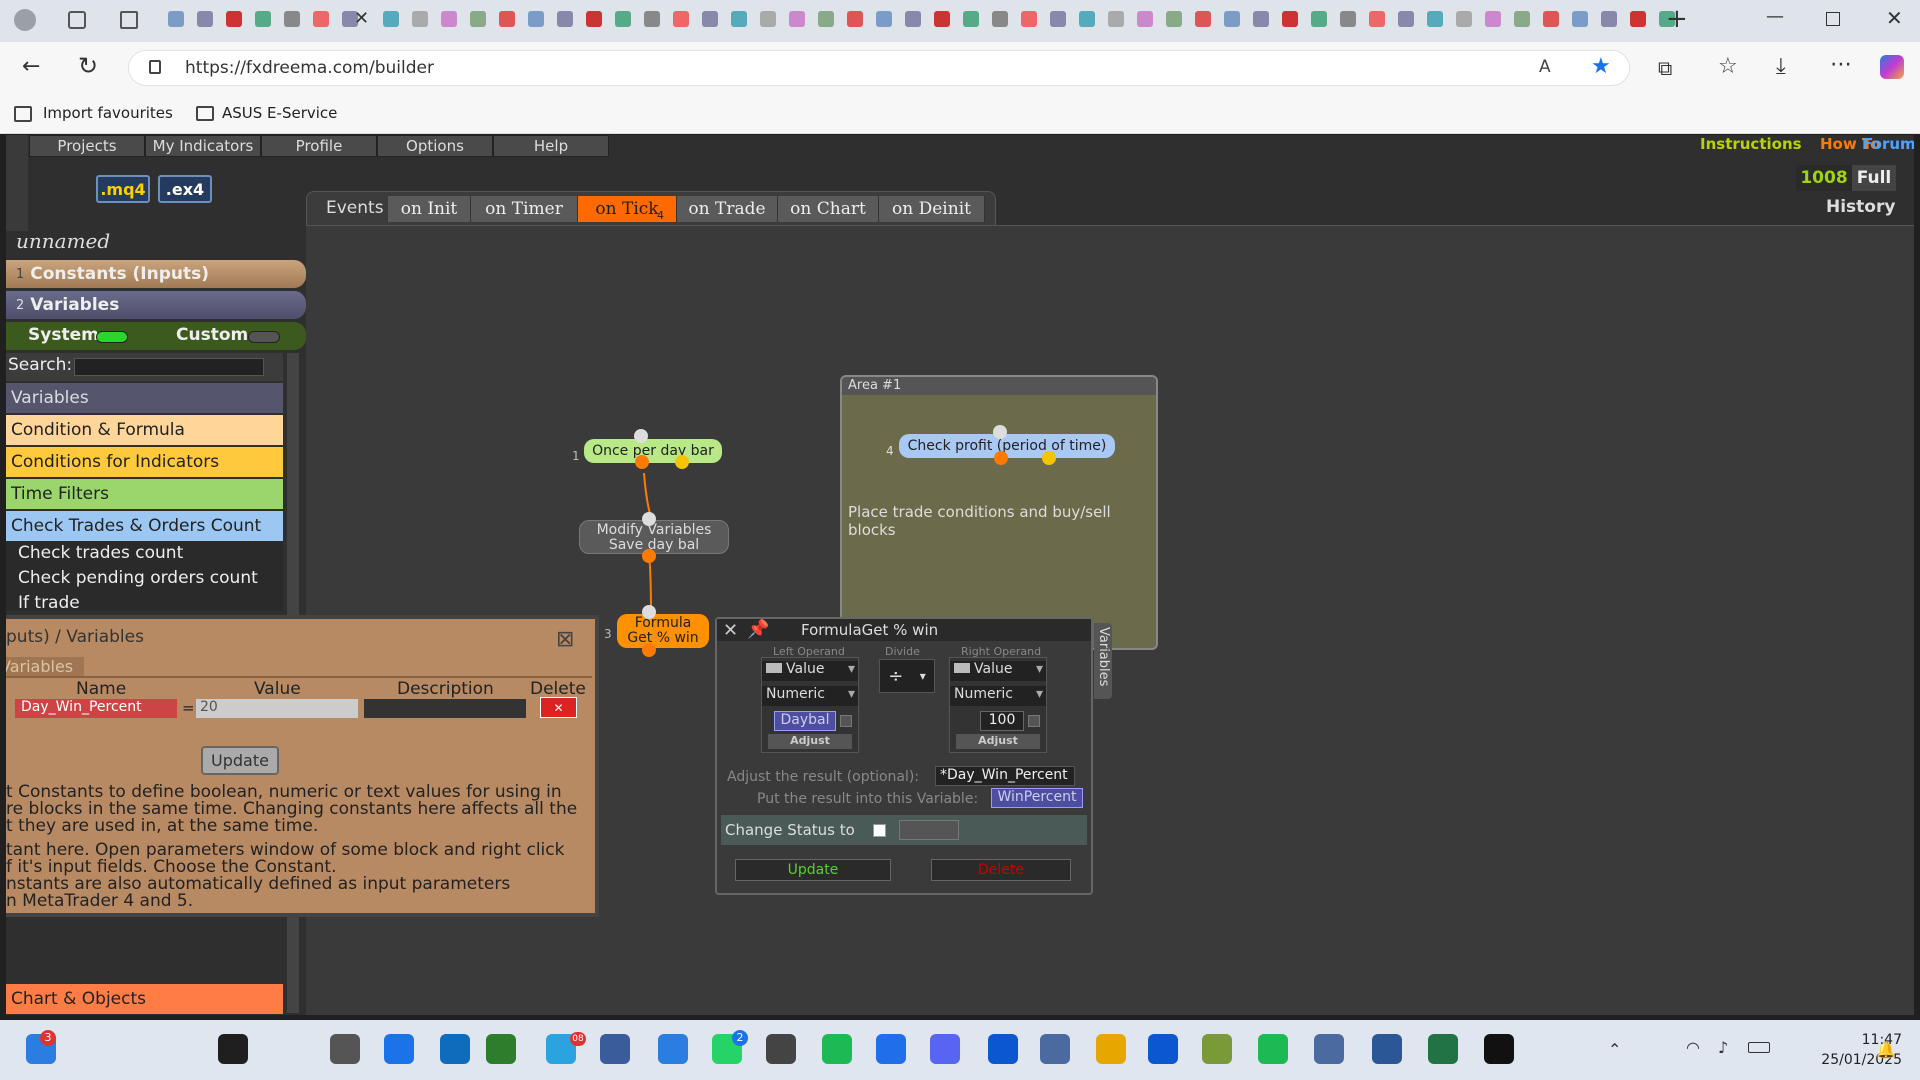 The width and height of the screenshot is (1920, 1080). Describe the element at coordinates (264, 337) in the screenshot. I see `custom-toggle` at that location.